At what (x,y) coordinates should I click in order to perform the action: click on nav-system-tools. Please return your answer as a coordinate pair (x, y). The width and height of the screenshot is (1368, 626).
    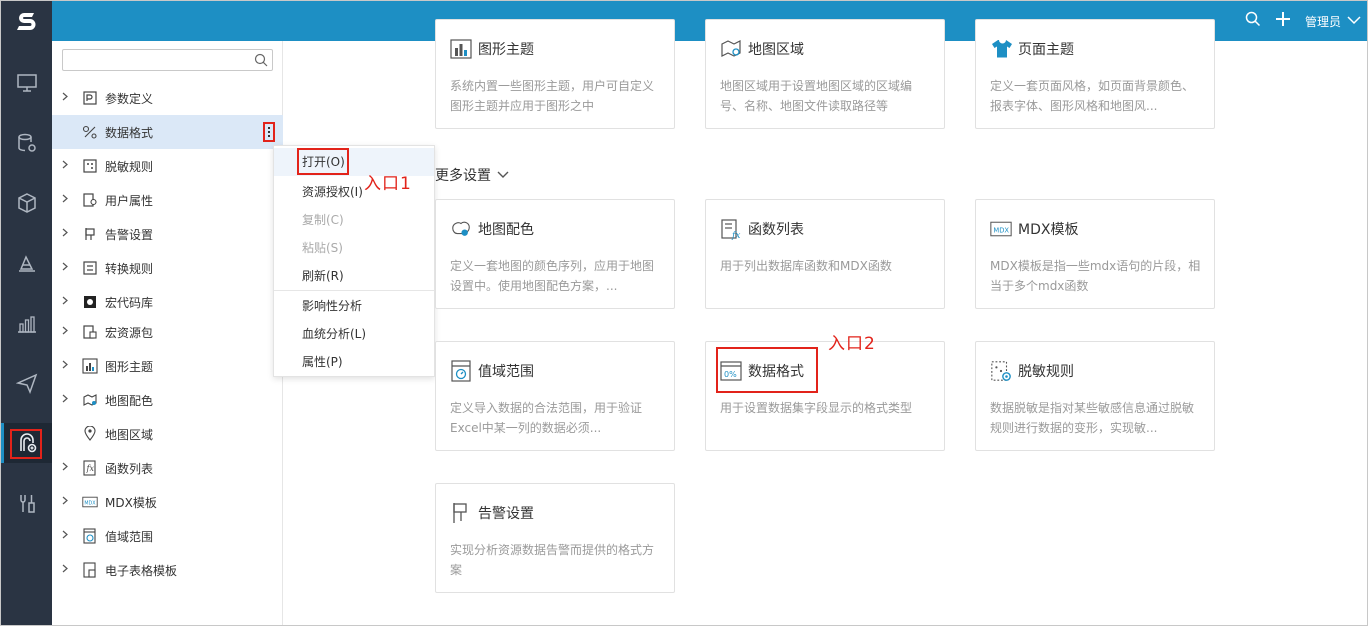
    Looking at the image, I should click on (26, 503).